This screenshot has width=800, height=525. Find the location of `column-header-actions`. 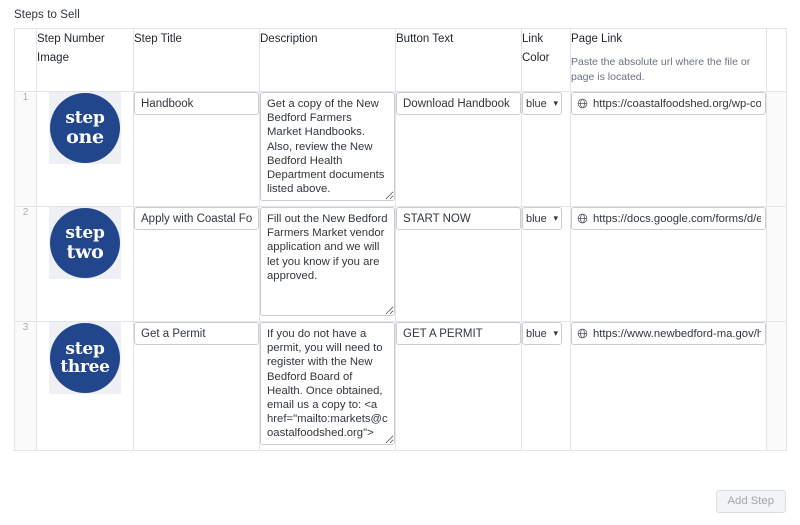

column-header-actions is located at coordinates (776, 60).